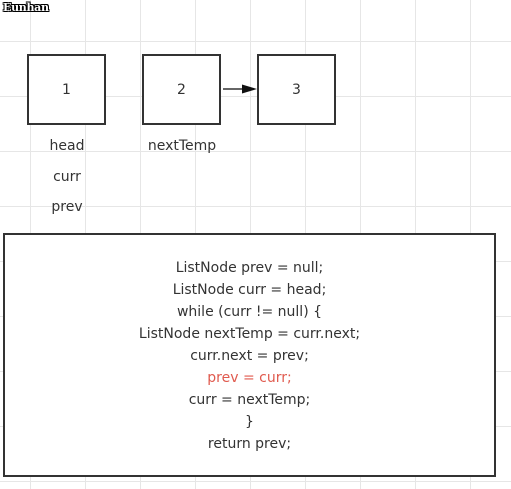 This screenshot has width=511, height=489. I want to click on arrow-head-icon, so click(249, 89).